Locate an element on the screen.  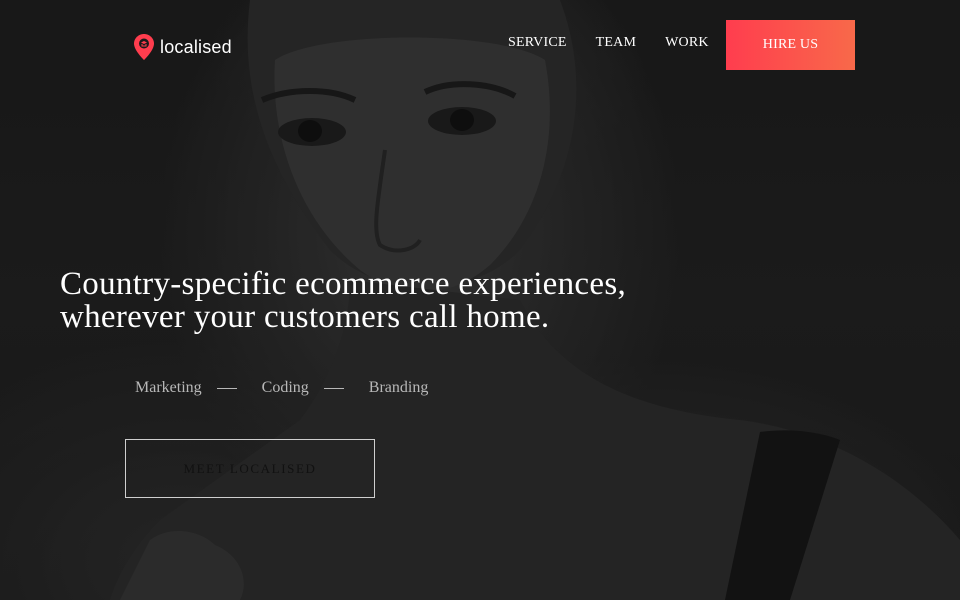
tag-marketing: Marketing is located at coordinates (168, 387).